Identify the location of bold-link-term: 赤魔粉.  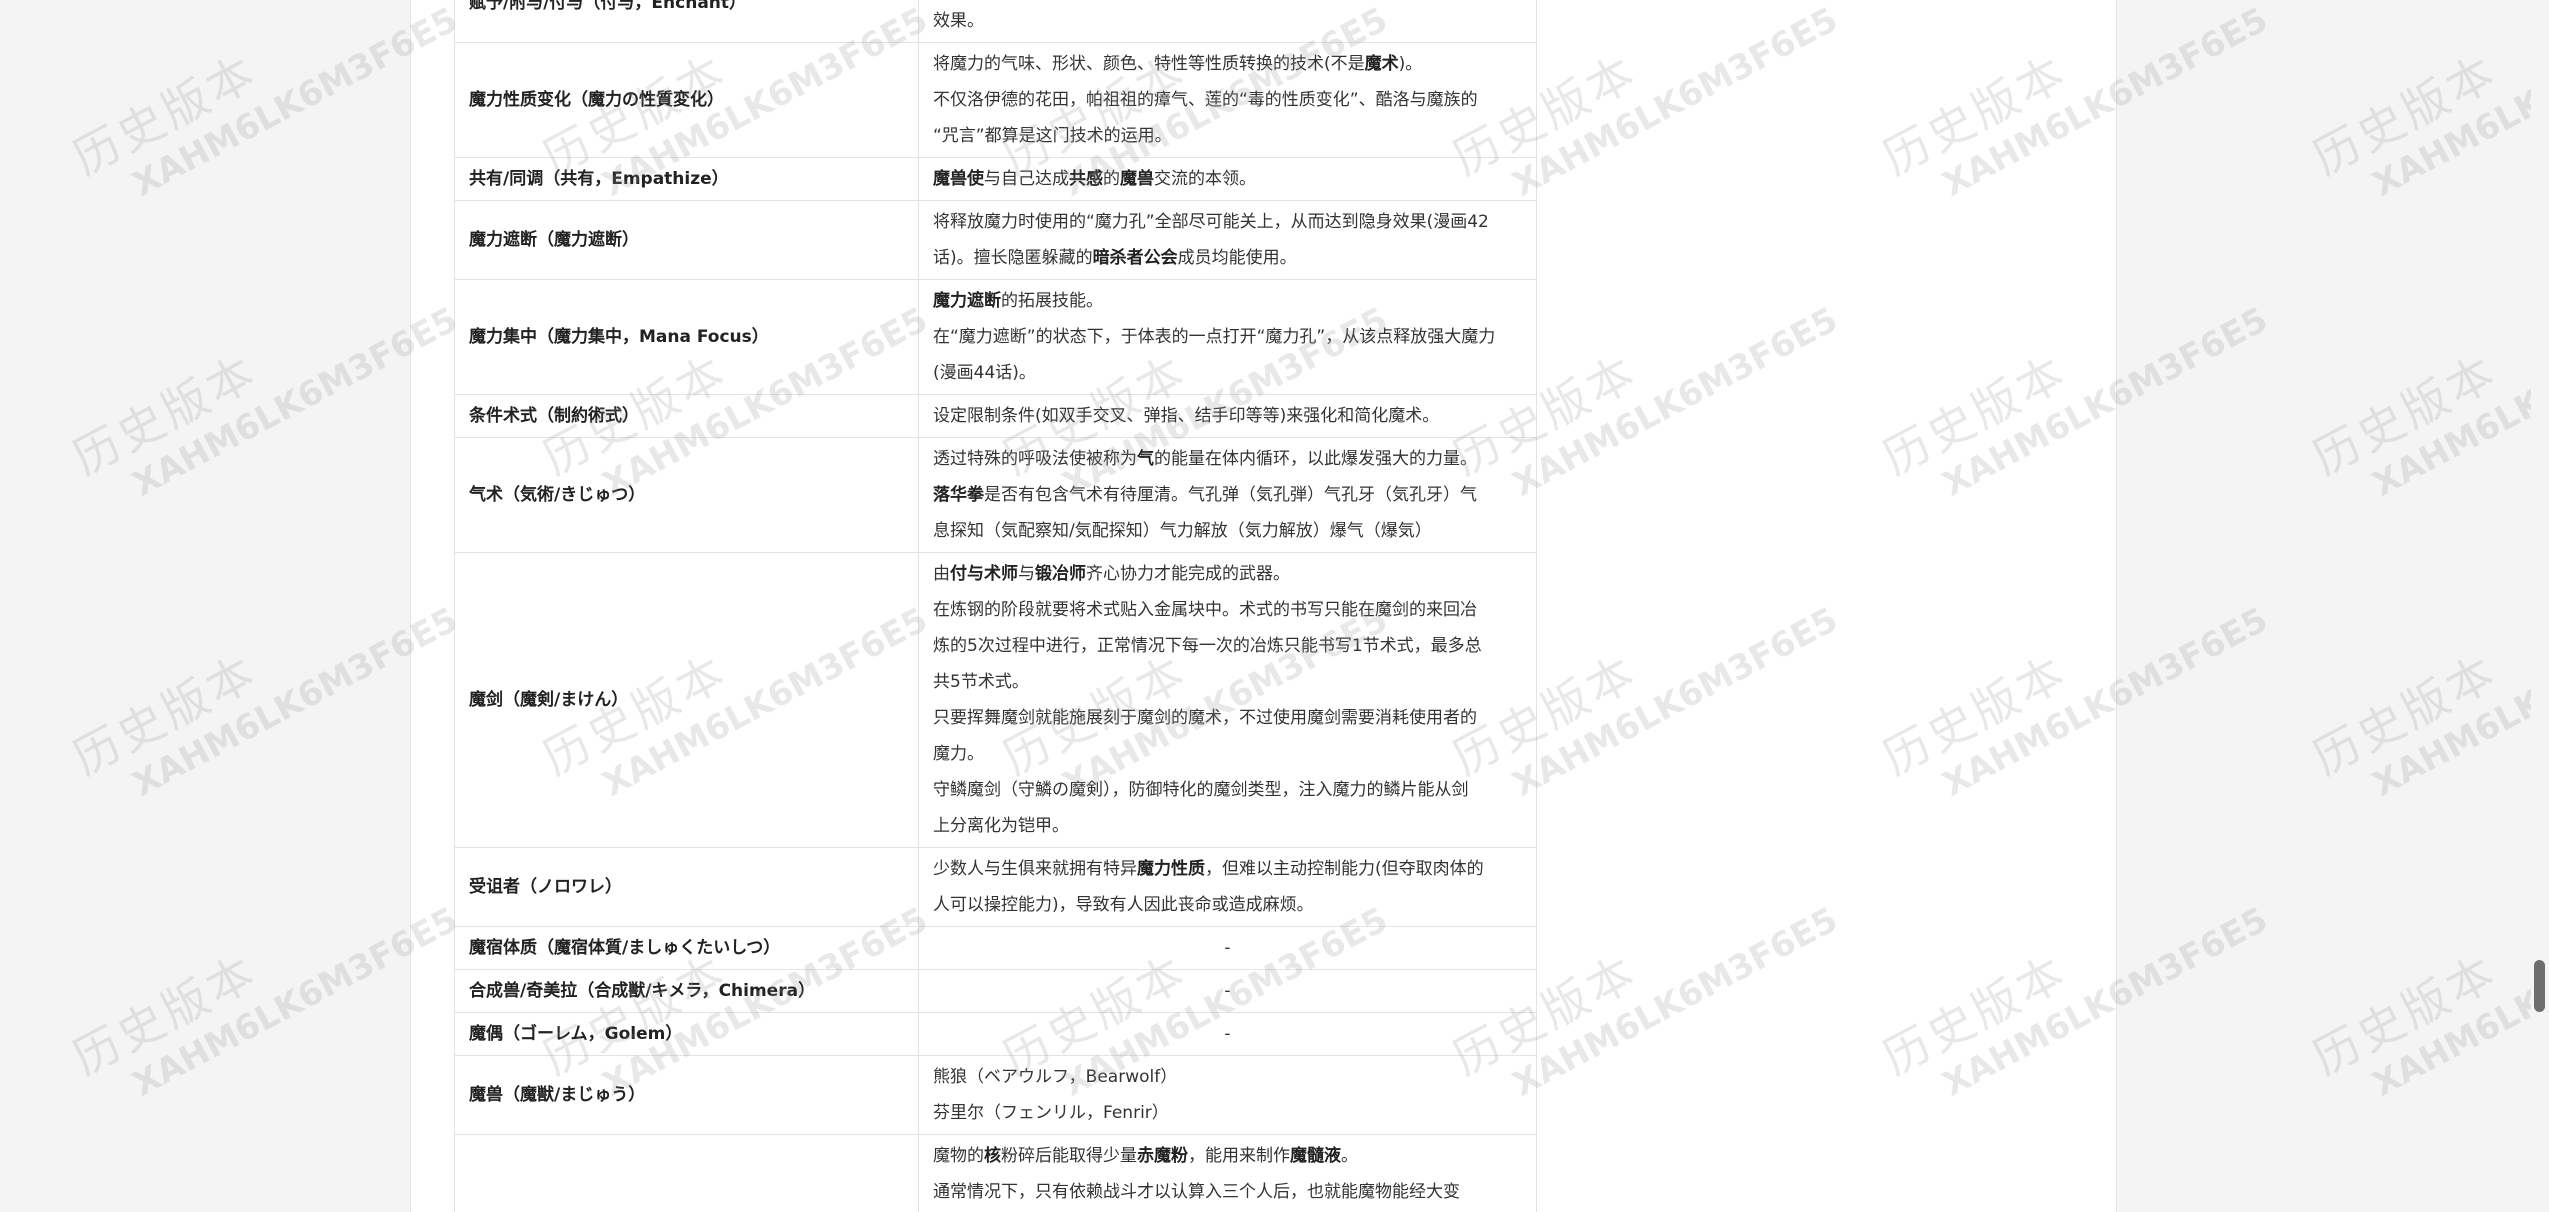
(1162, 1156).